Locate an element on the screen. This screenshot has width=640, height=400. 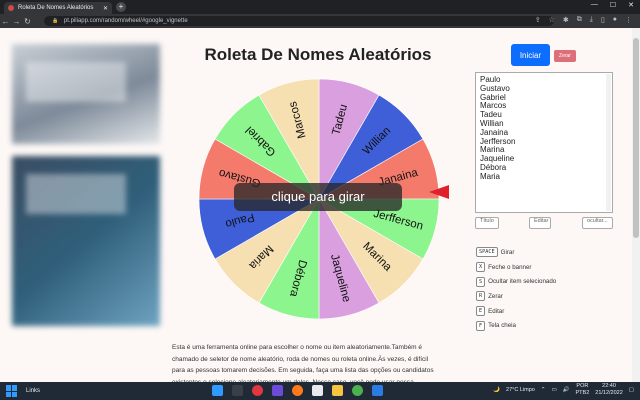
task-view-icon is located at coordinates (237, 390).